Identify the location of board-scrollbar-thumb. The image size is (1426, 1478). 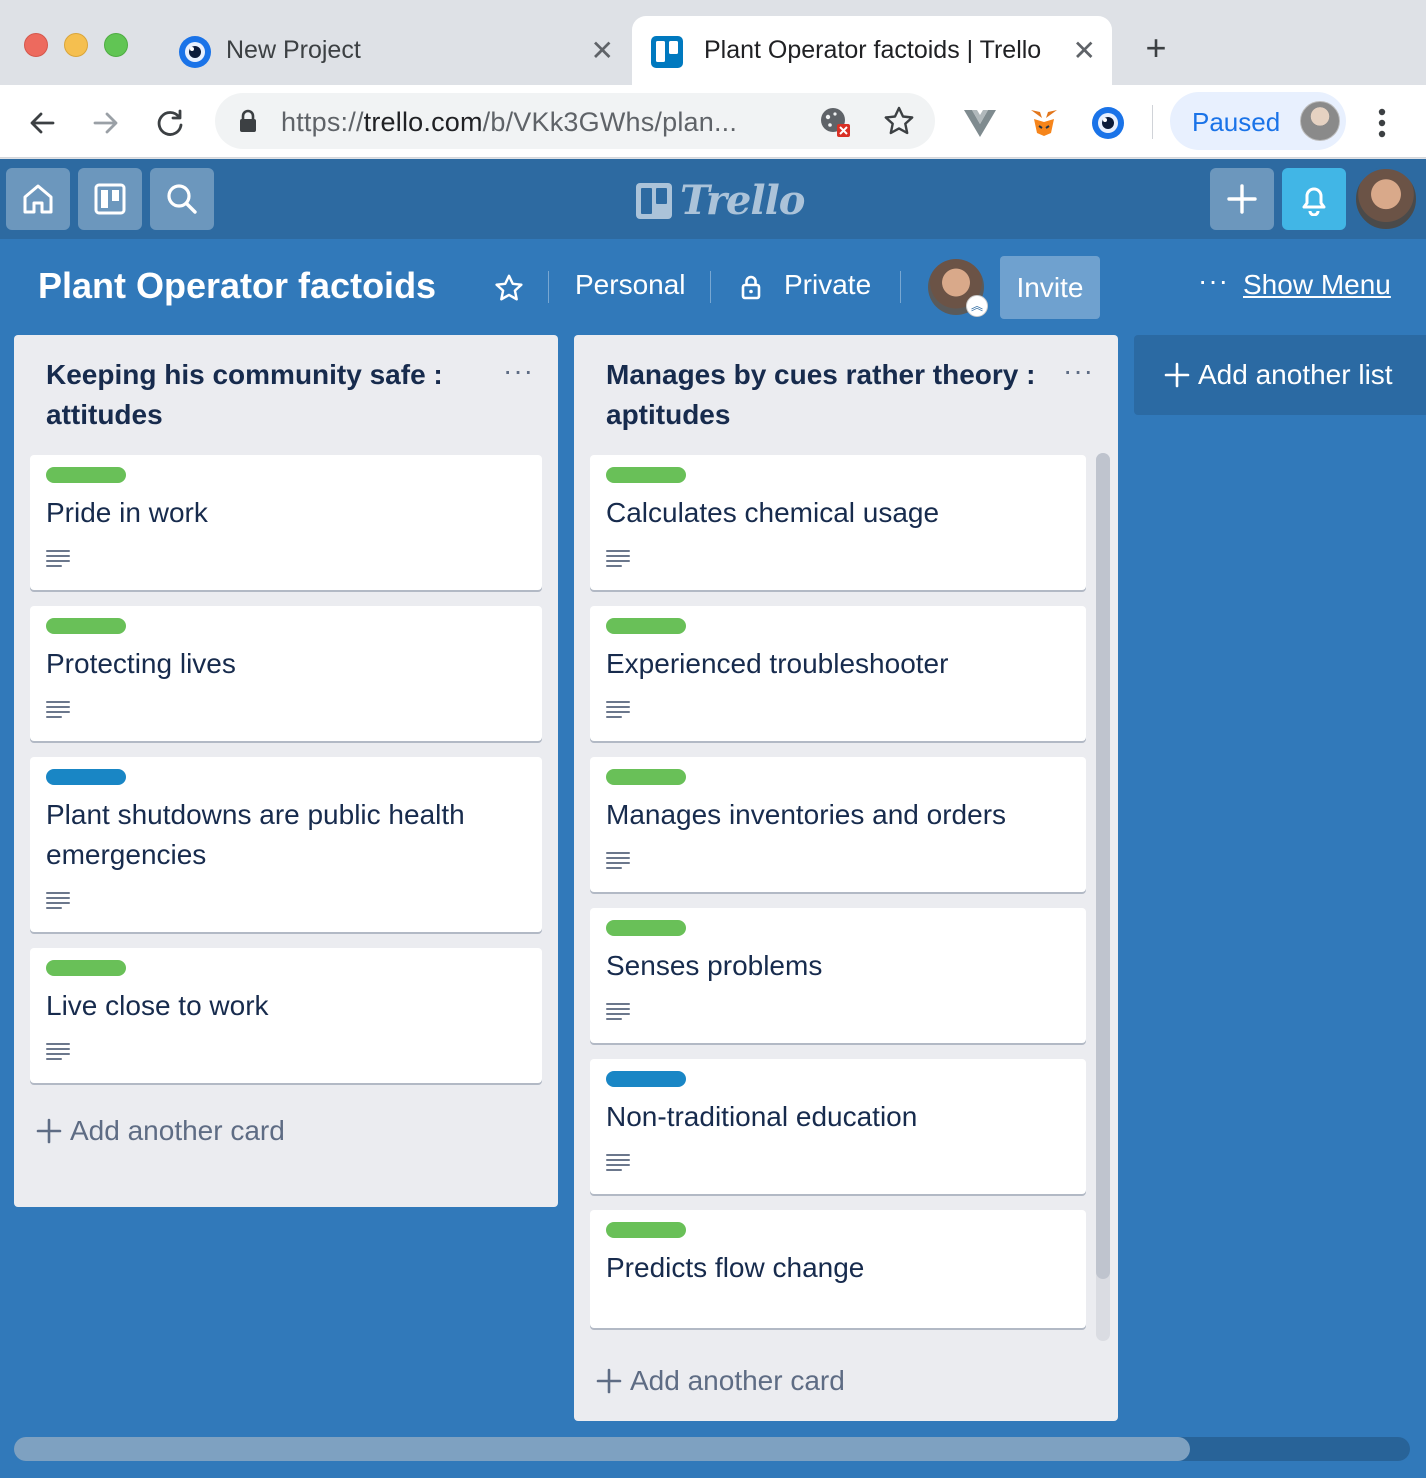
(602, 1449).